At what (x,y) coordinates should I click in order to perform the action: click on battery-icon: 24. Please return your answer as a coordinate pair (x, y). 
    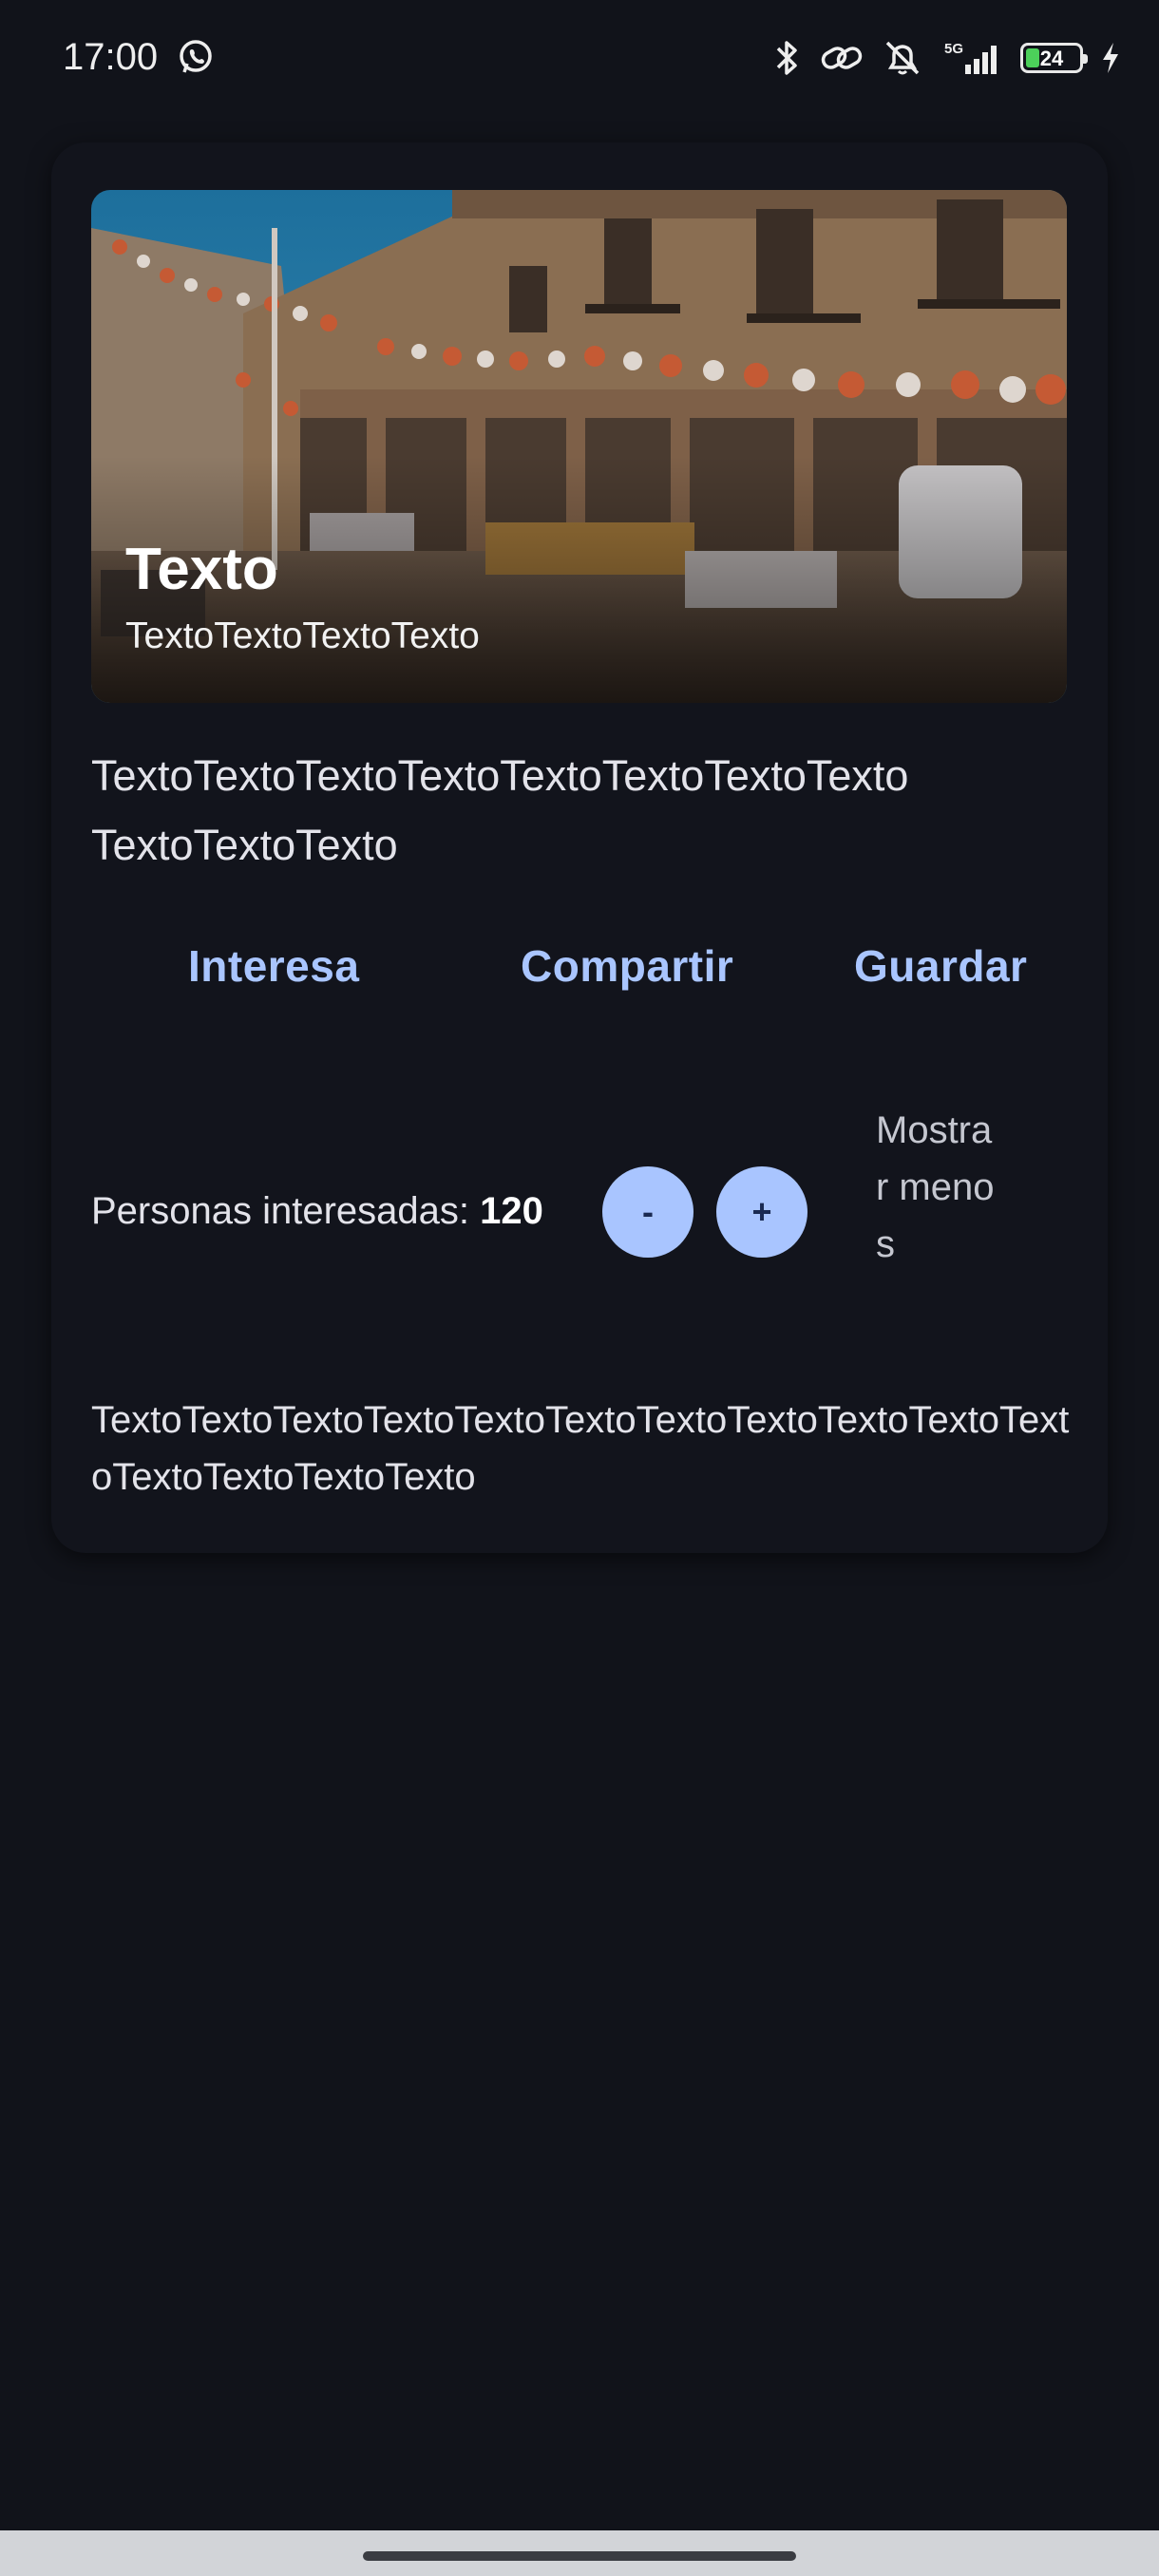
    Looking at the image, I should click on (1054, 58).